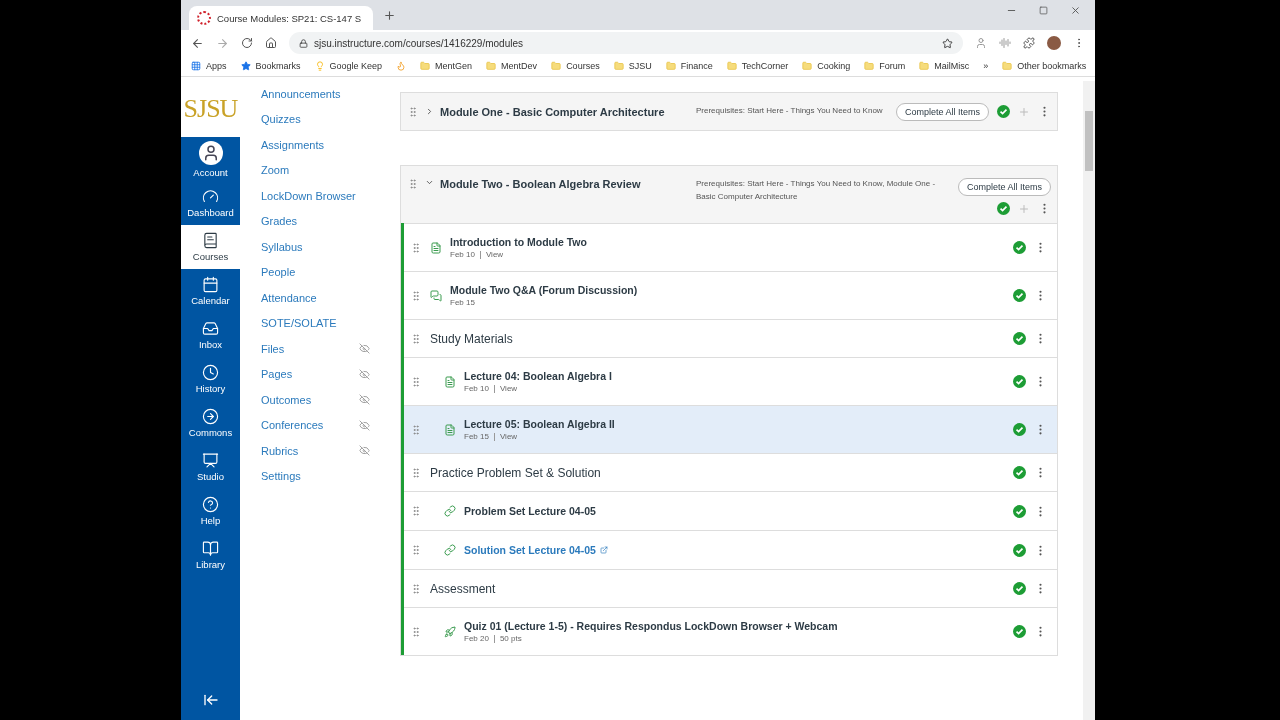 The height and width of the screenshot is (720, 1280). Describe the element at coordinates (389, 15) in the screenshot. I see `new-tab-icon` at that location.